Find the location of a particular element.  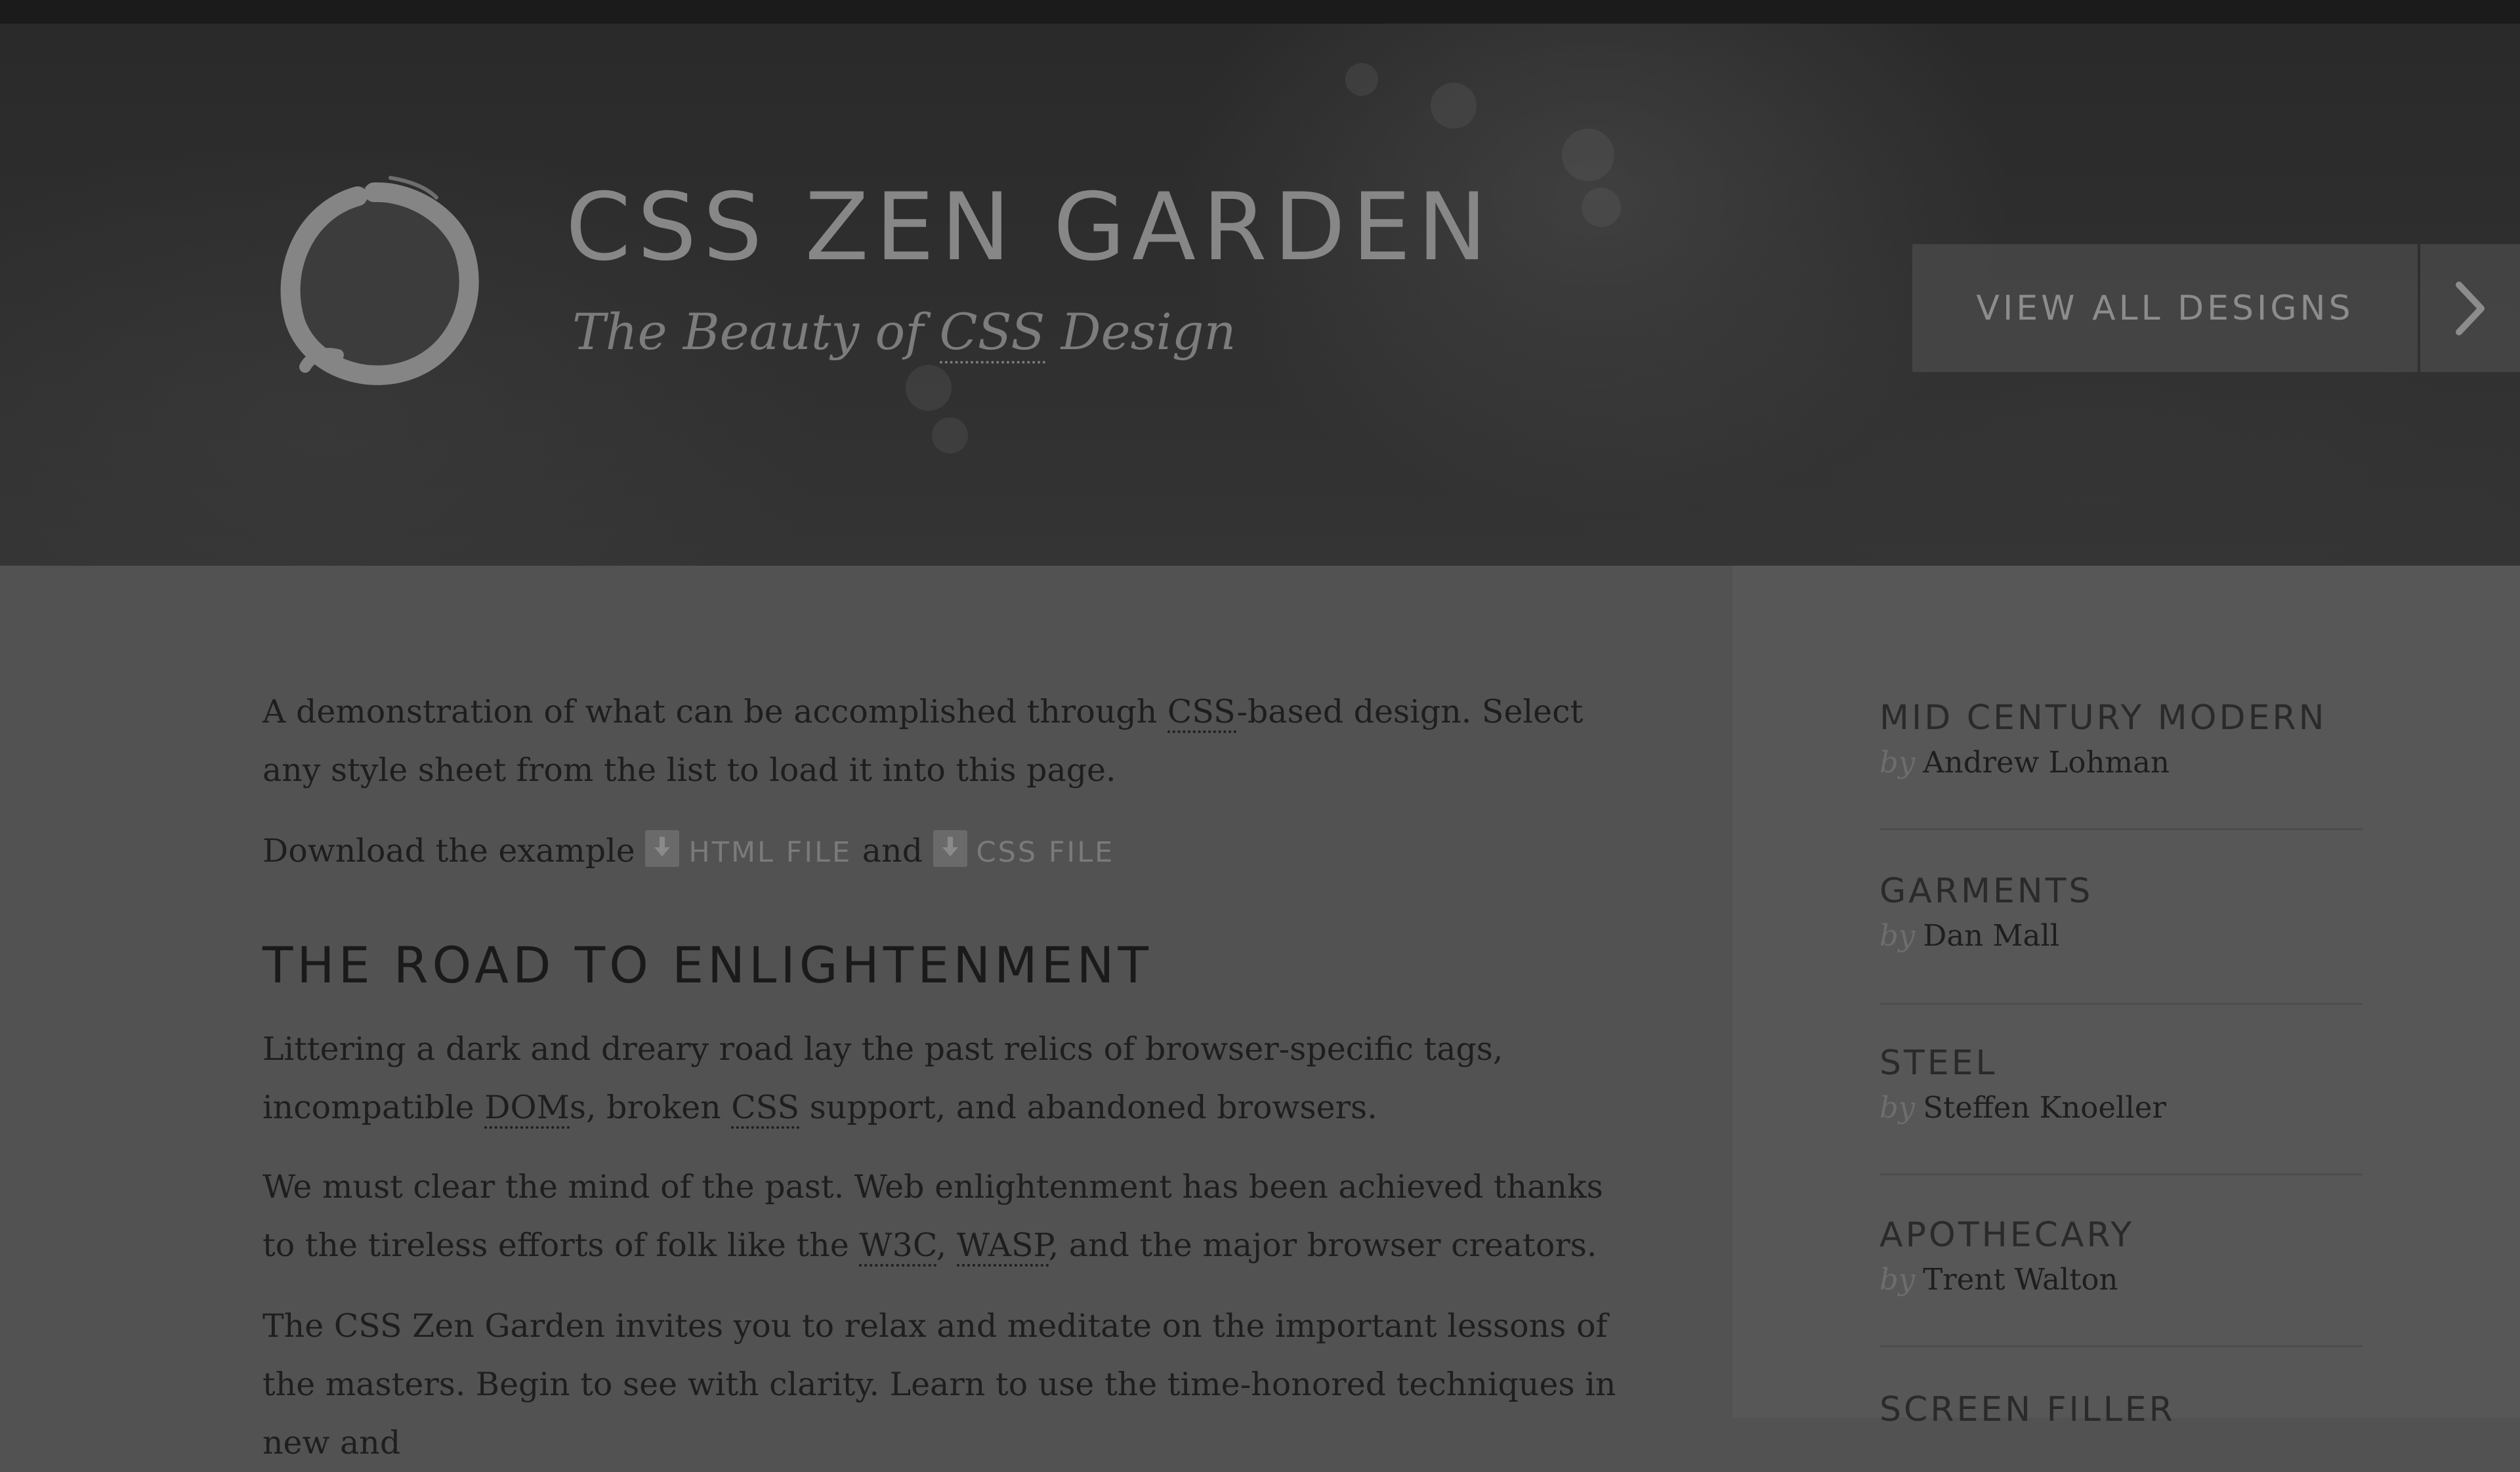

author-link: Dan Mall is located at coordinates (1991, 935).